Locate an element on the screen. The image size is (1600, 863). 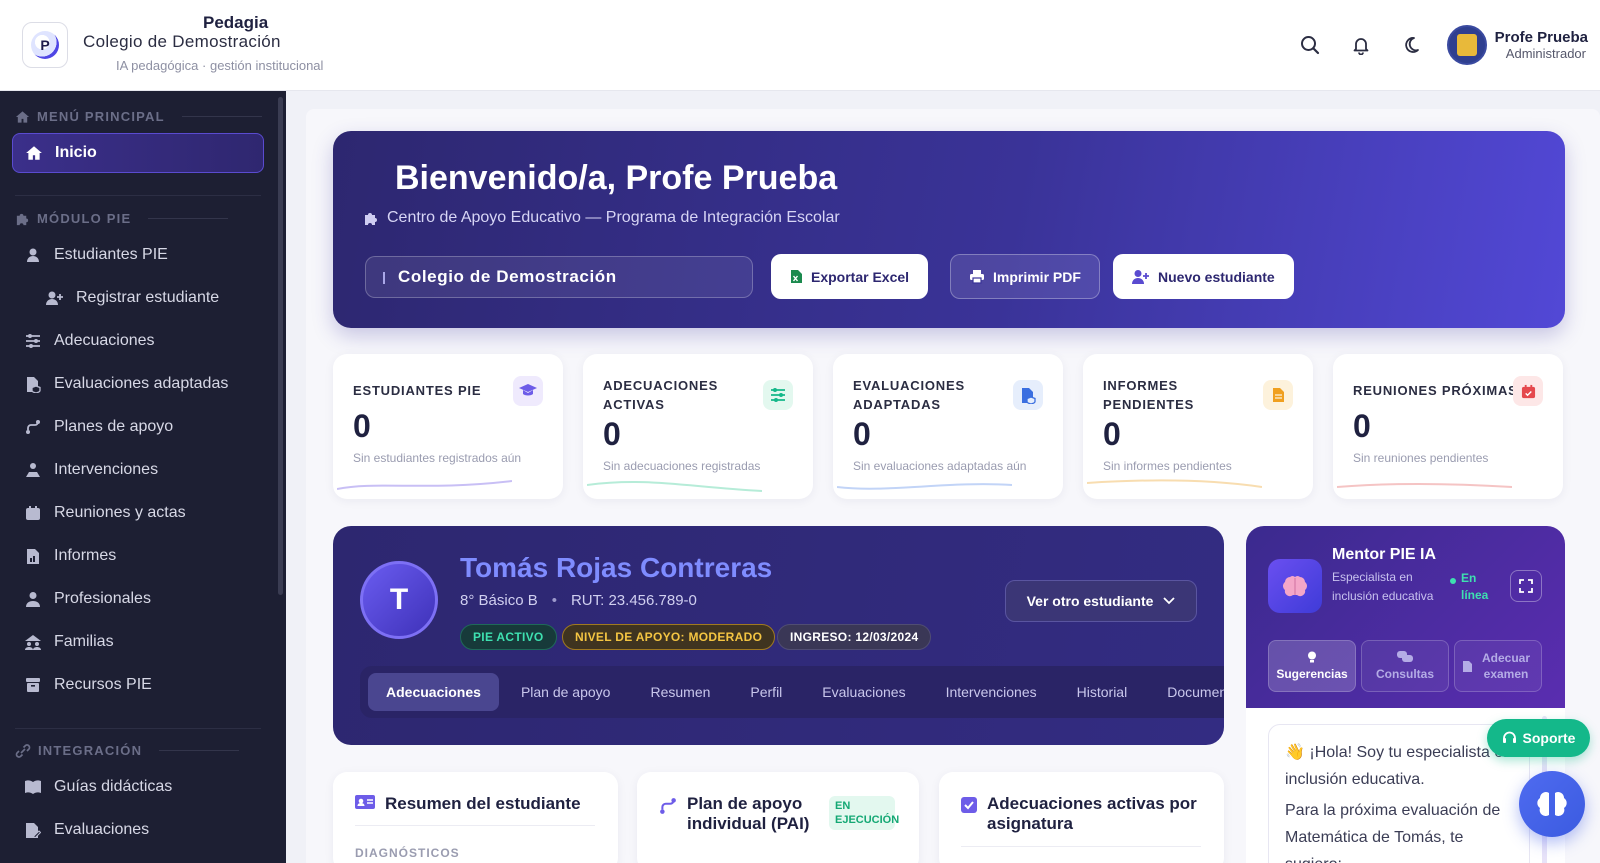
new-student-button: Nuevo estudiante is located at coordinates (1203, 276).